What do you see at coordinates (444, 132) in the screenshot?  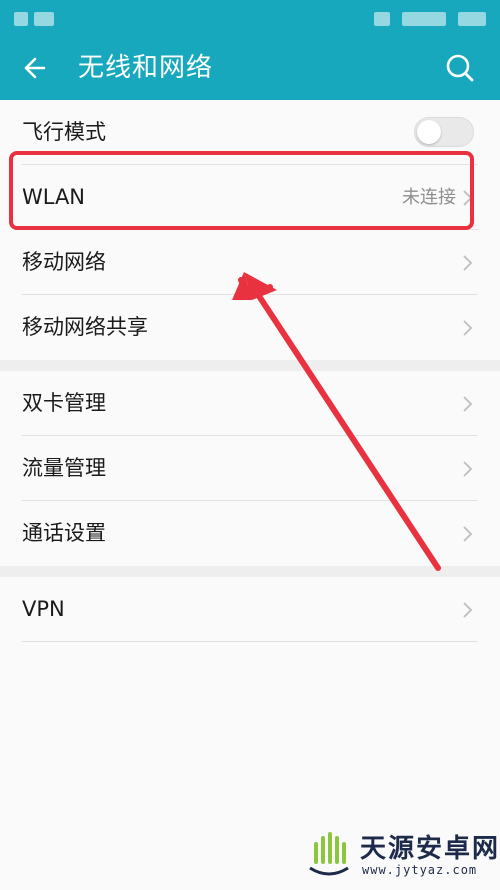 I see `airplane-mode-toggle` at bounding box center [444, 132].